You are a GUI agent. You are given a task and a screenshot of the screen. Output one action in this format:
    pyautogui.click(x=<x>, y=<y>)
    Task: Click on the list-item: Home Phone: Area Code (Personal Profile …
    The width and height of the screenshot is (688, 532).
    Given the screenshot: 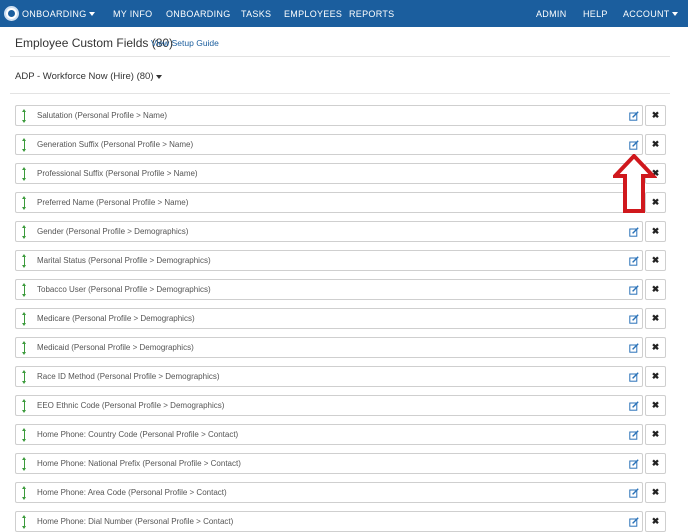 What is the action you would take?
    pyautogui.click(x=340, y=492)
    